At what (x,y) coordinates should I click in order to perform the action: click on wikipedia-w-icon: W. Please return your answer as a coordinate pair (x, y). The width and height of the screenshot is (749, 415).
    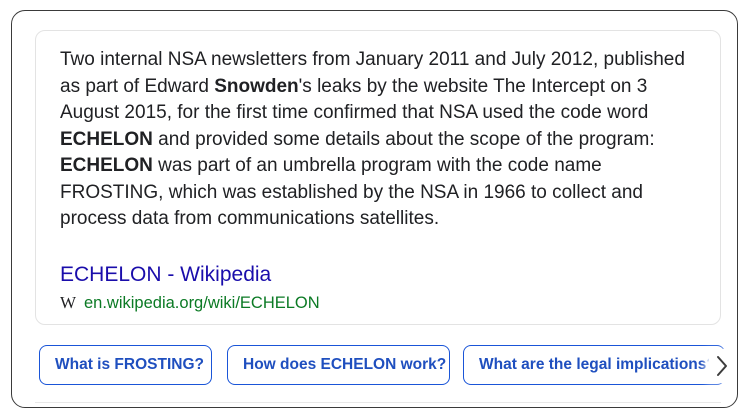
    Looking at the image, I should click on (68, 302).